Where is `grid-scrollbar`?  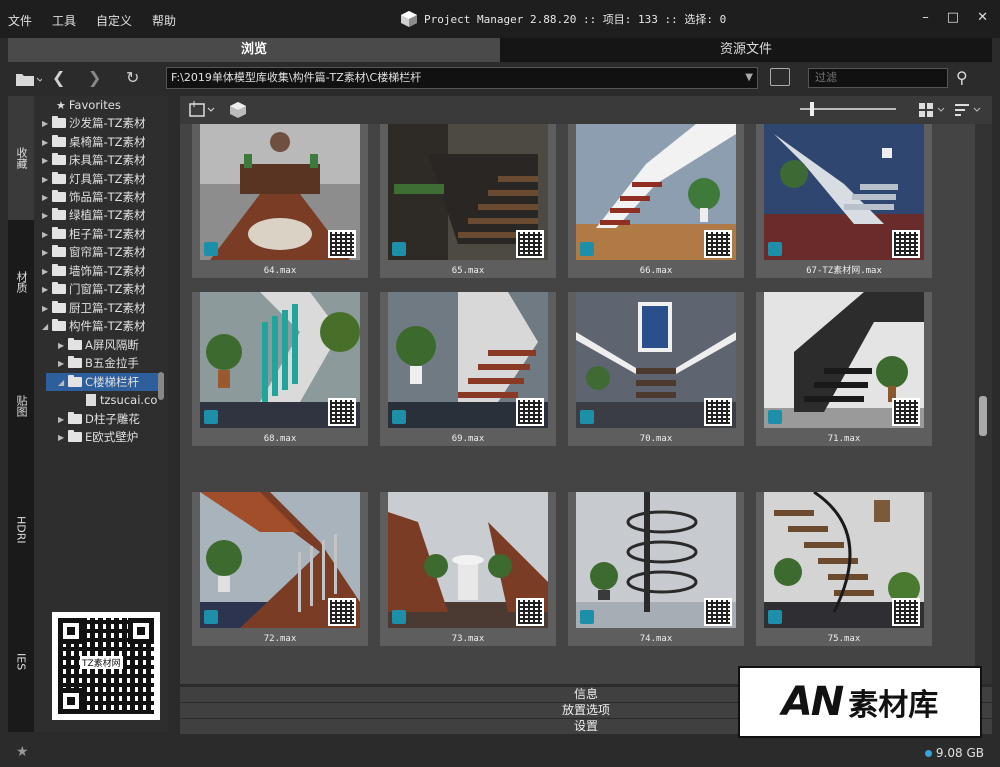
grid-scrollbar is located at coordinates (983, 404).